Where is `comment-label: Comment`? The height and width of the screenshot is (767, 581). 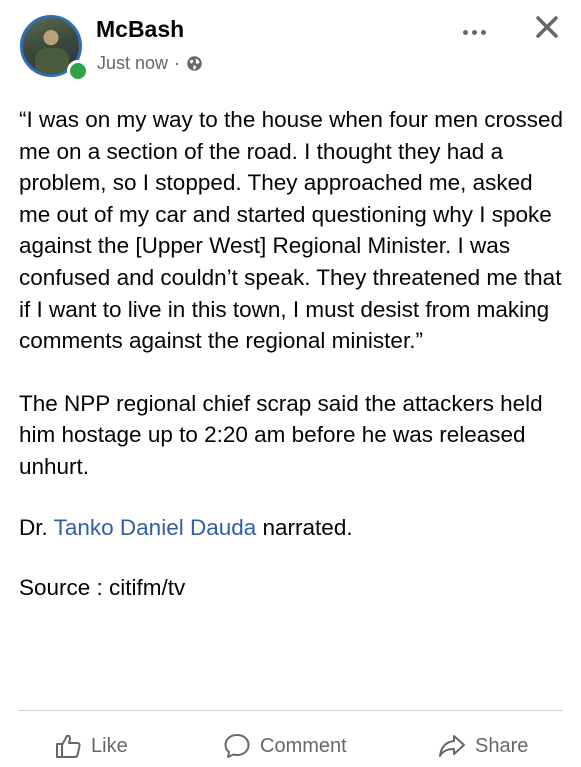 comment-label: Comment is located at coordinates (303, 745).